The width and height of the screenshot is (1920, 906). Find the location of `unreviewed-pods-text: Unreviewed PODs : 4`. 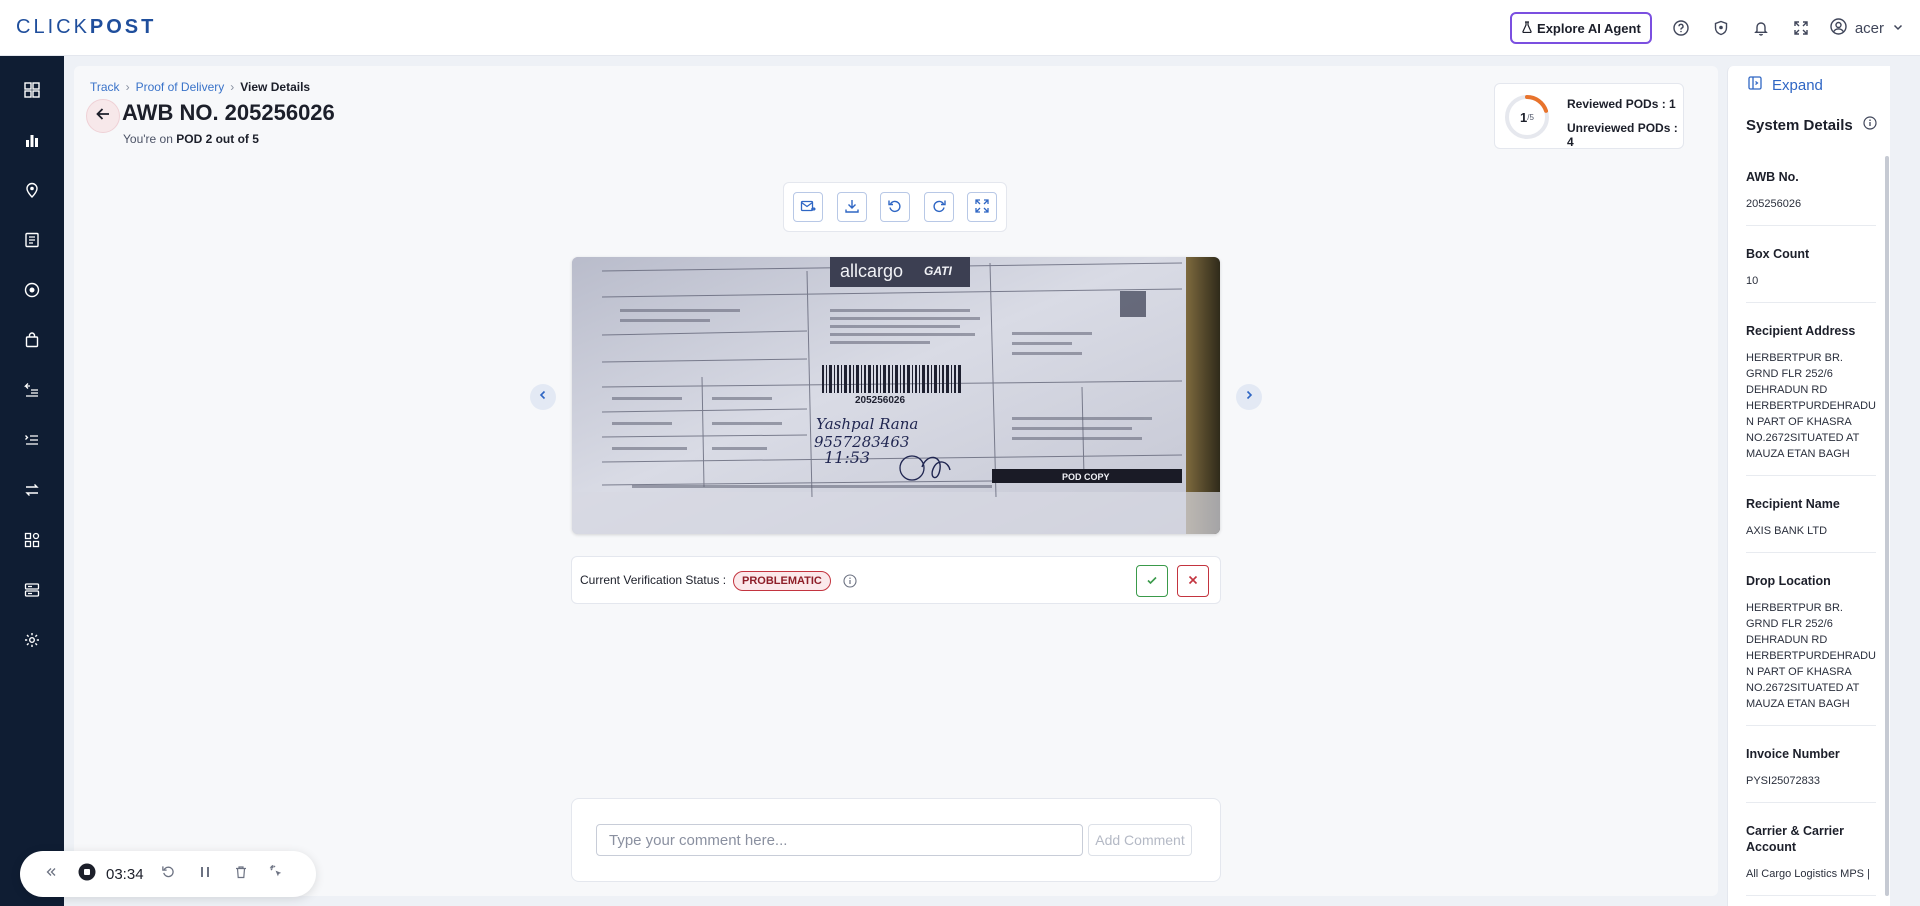

unreviewed-pods-text: Unreviewed PODs : 4 is located at coordinates (1622, 135).